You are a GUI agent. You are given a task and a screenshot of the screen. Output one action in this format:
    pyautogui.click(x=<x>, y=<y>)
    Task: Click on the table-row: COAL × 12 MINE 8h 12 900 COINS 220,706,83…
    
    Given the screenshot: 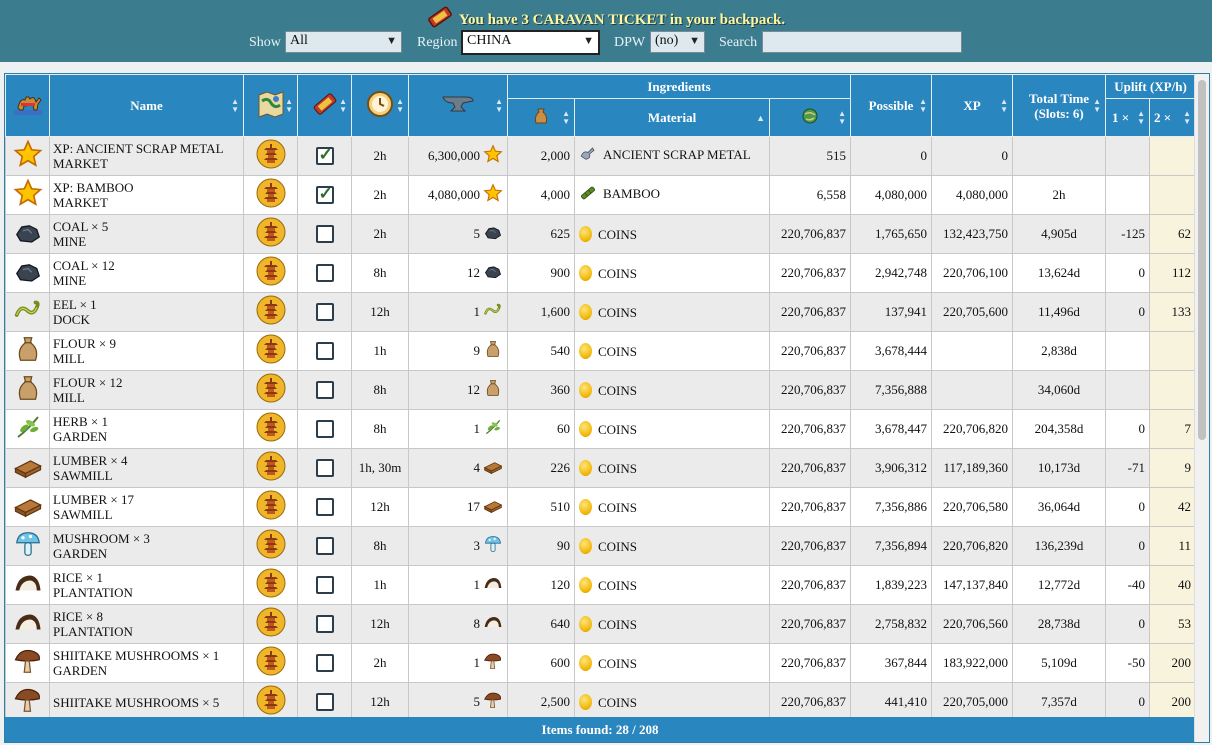 What is the action you would take?
    pyautogui.click(x=601, y=273)
    